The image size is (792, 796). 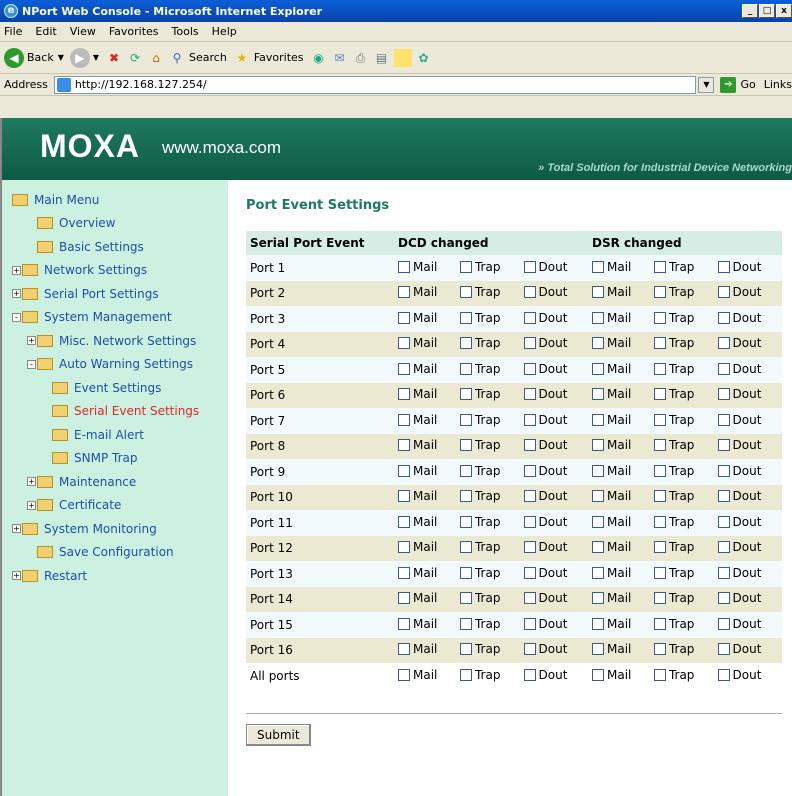 What do you see at coordinates (750, 11) in the screenshot?
I see `minimize-button: _` at bounding box center [750, 11].